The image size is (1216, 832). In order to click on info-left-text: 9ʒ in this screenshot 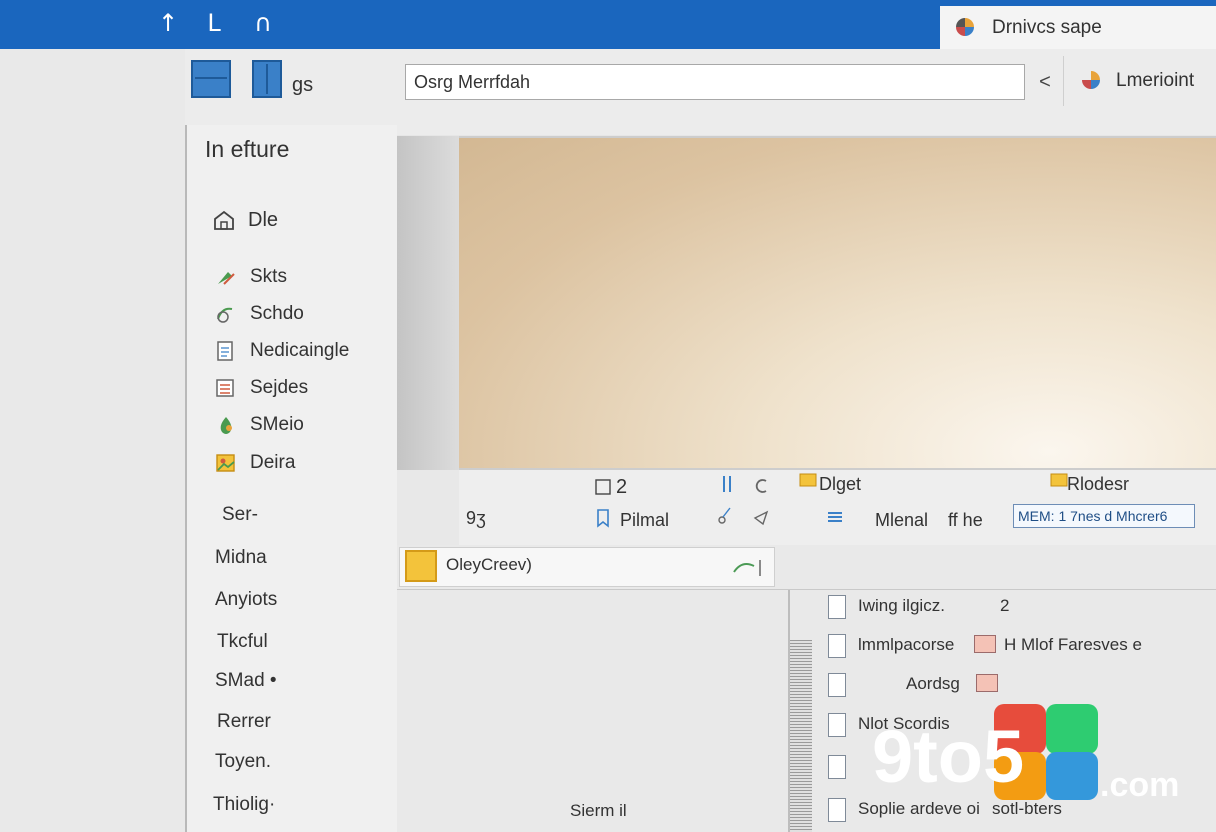, I will do `click(476, 518)`.